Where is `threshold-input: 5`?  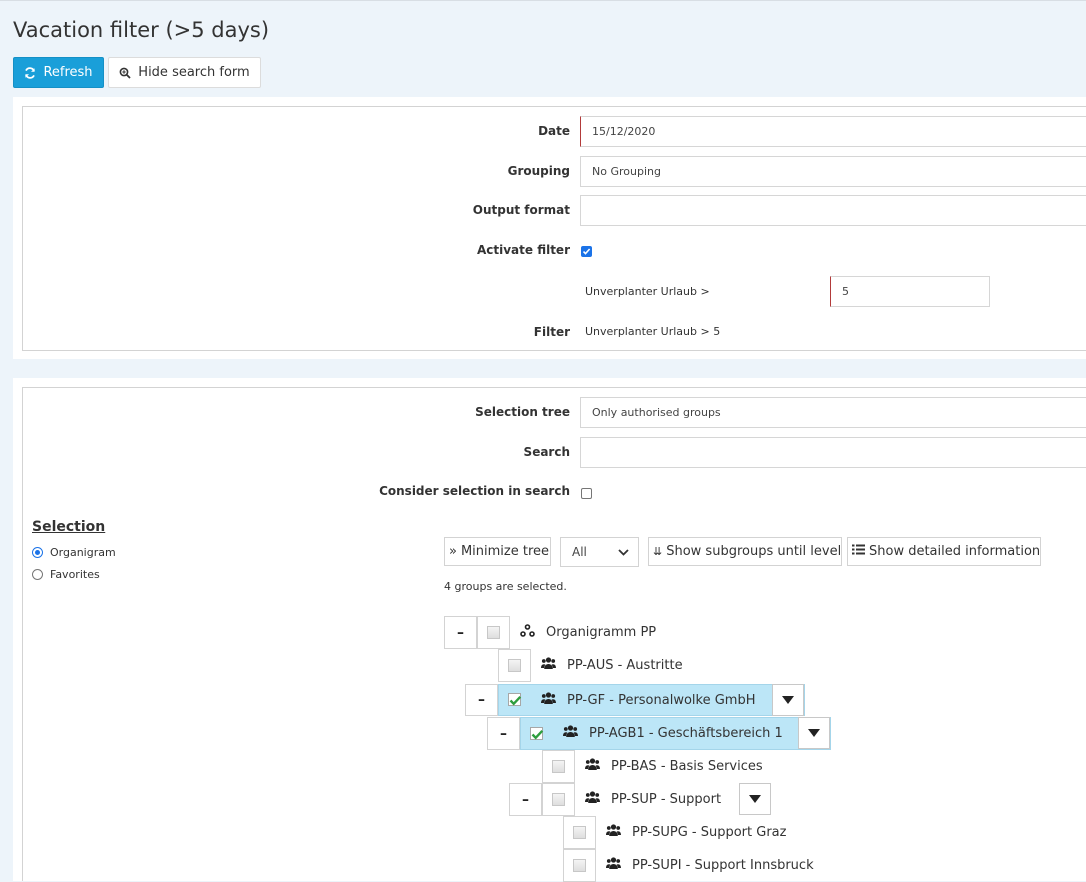
threshold-input: 5 is located at coordinates (910, 291).